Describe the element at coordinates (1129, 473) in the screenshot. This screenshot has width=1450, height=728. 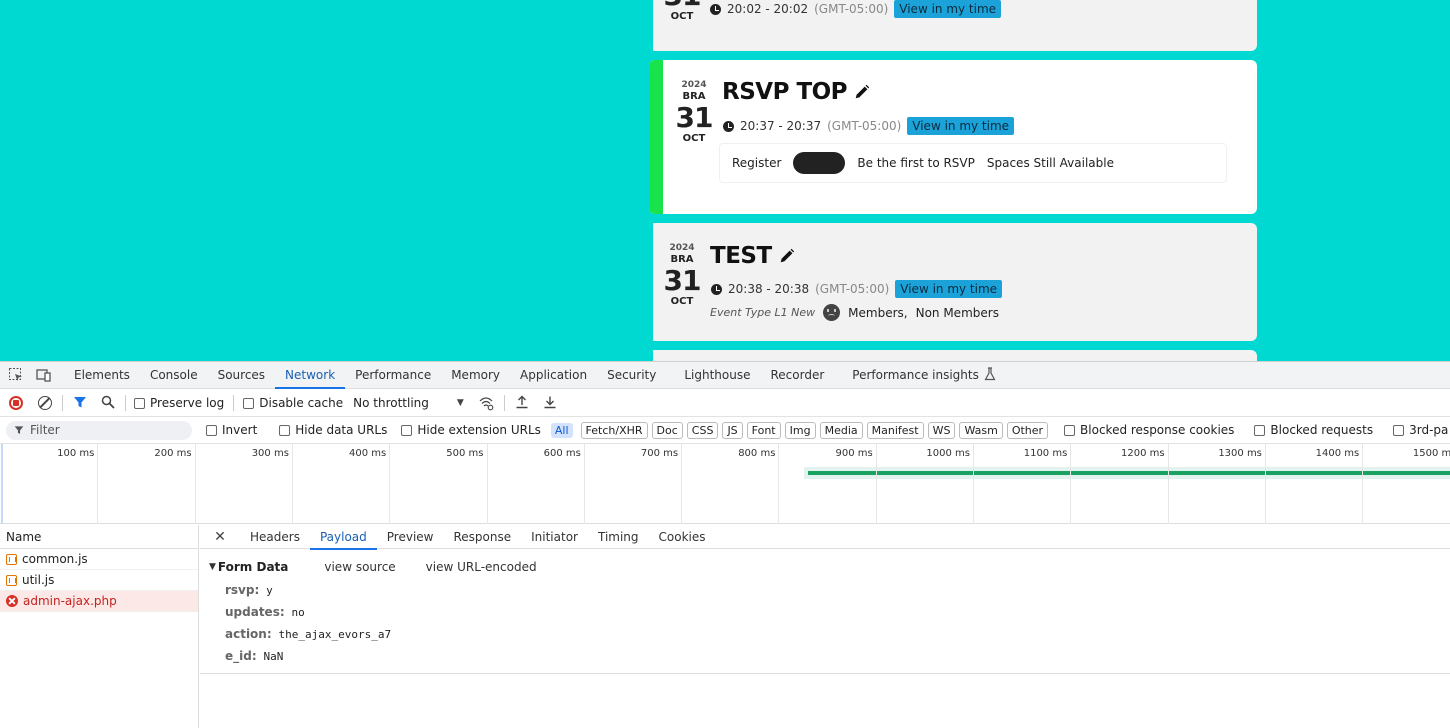
I see `waterfall-bar` at that location.